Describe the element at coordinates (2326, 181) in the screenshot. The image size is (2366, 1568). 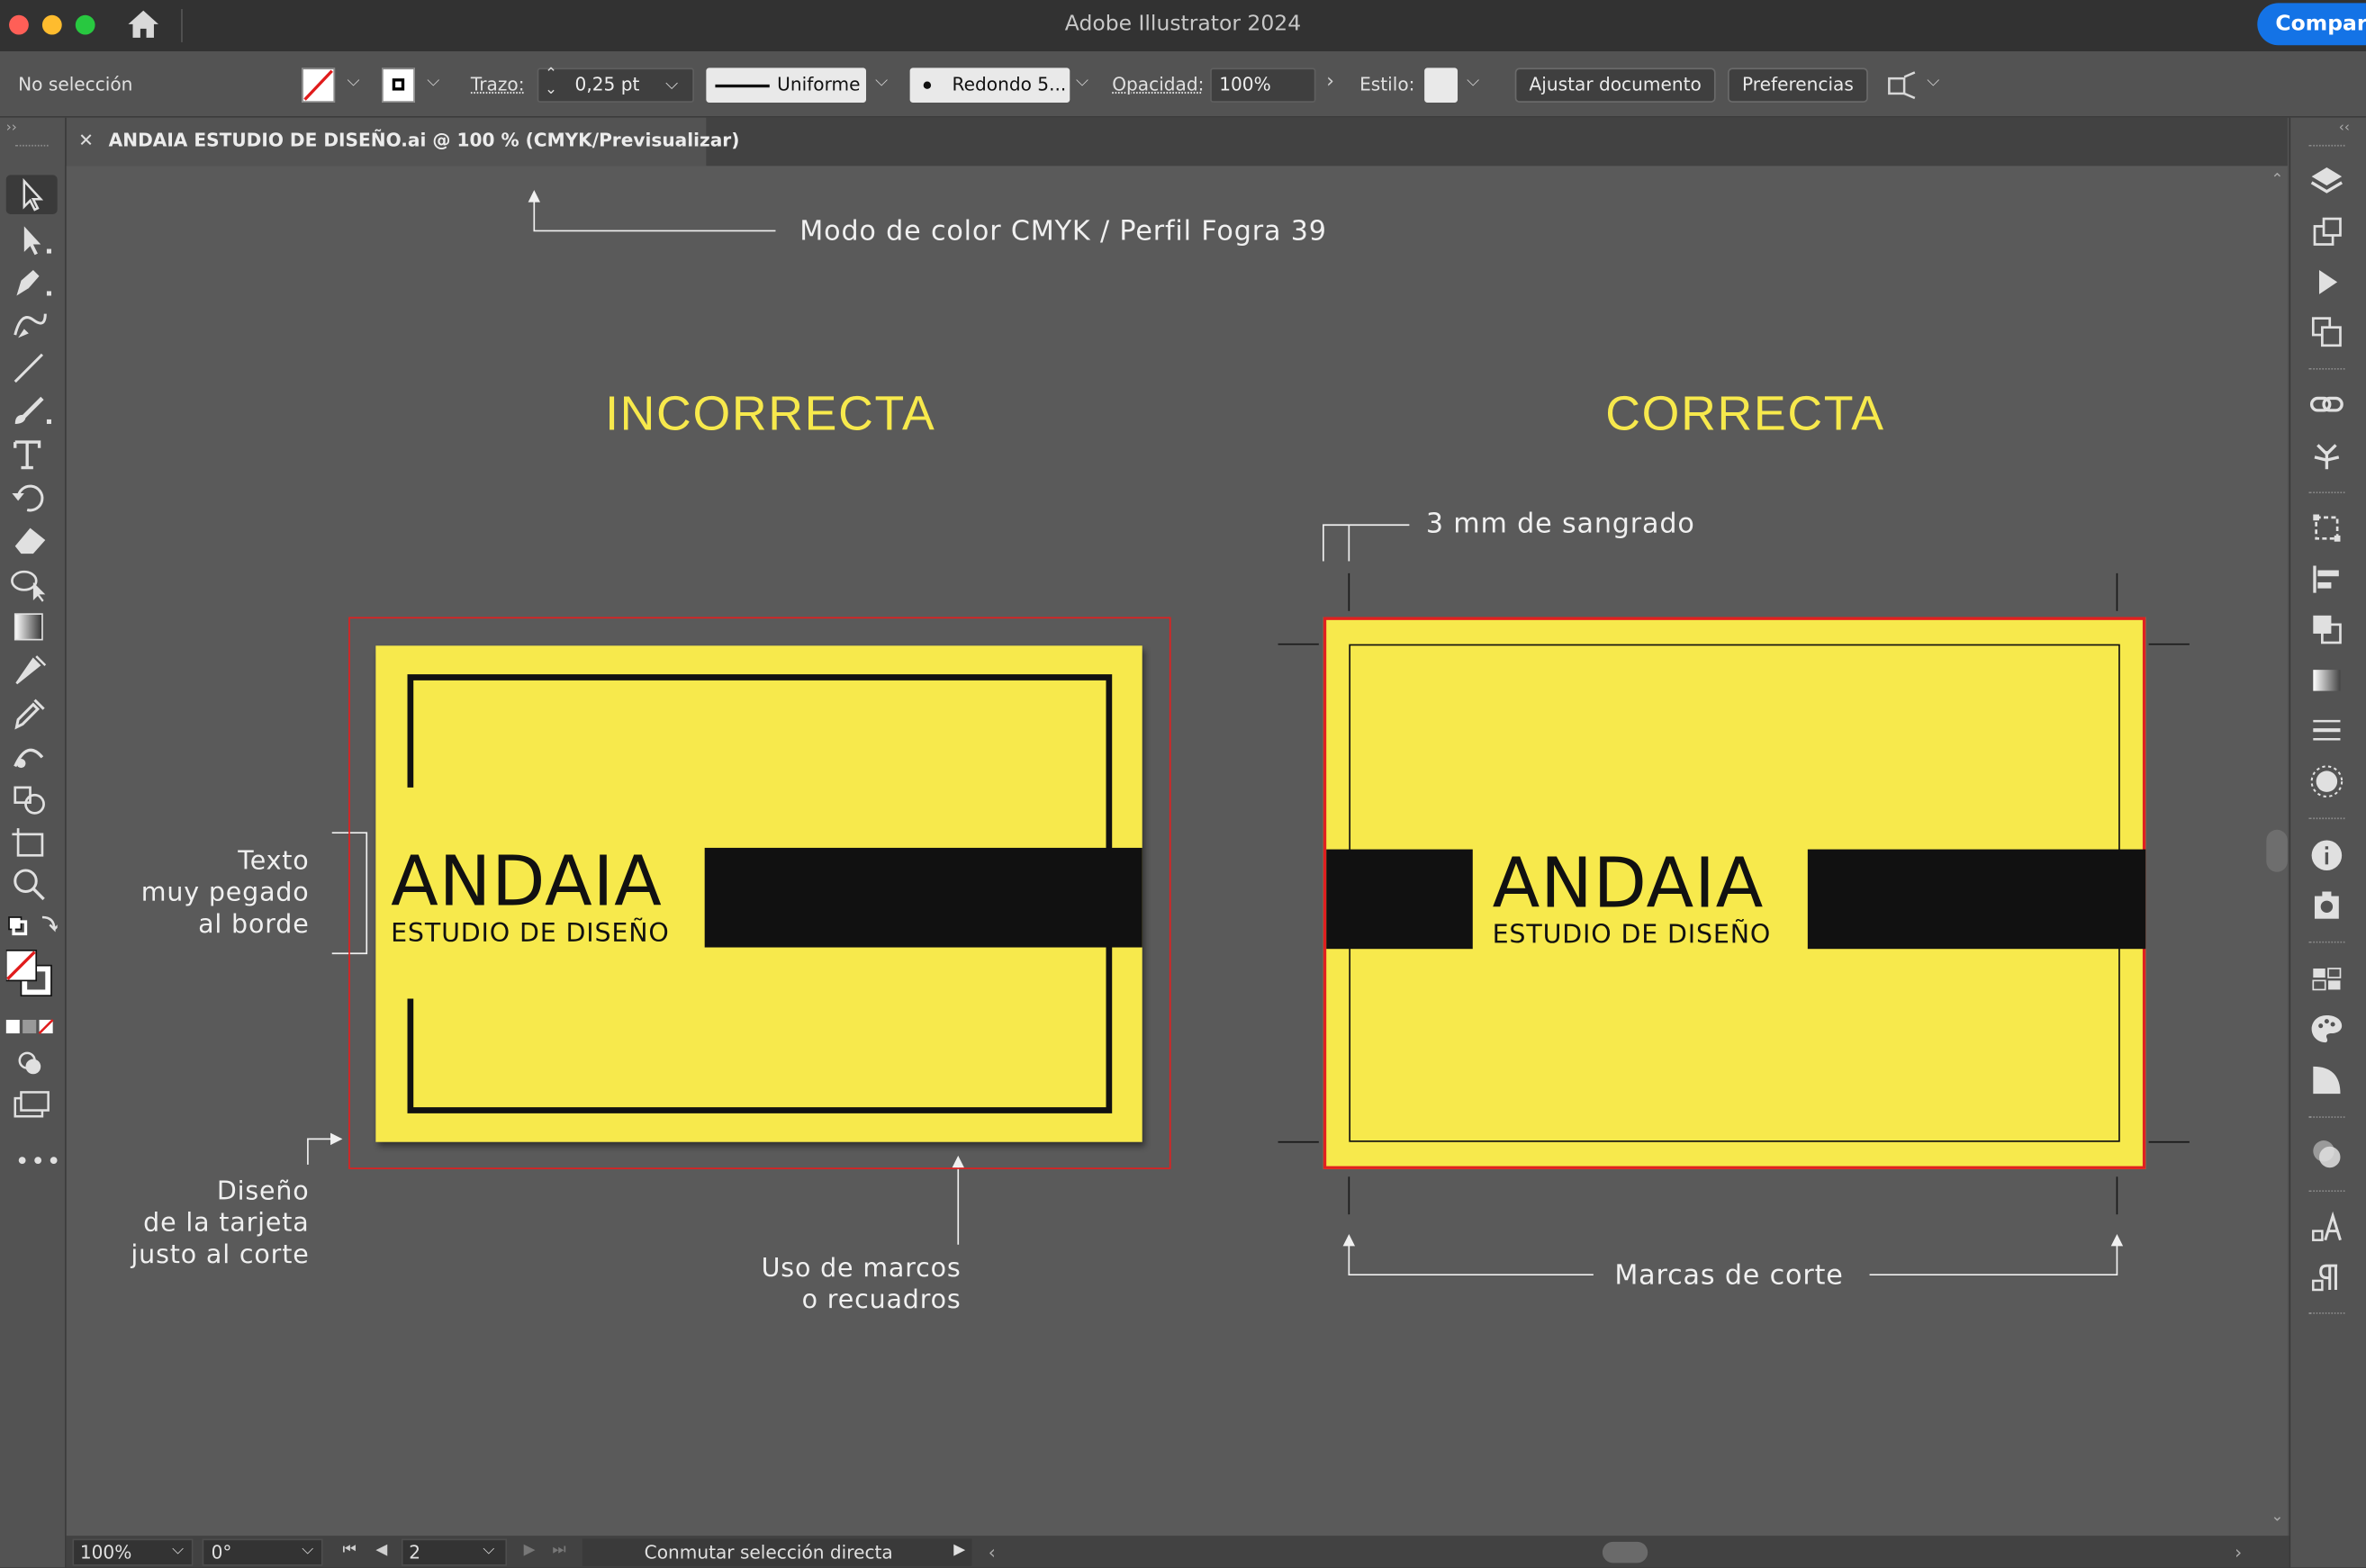
I see `layers-icon` at that location.